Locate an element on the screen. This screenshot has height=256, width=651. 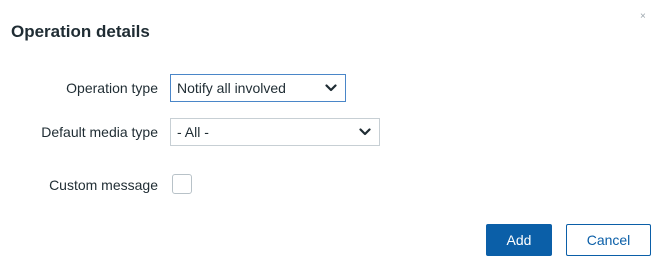
default-media-type-row: Default media type - All - is located at coordinates (325, 132).